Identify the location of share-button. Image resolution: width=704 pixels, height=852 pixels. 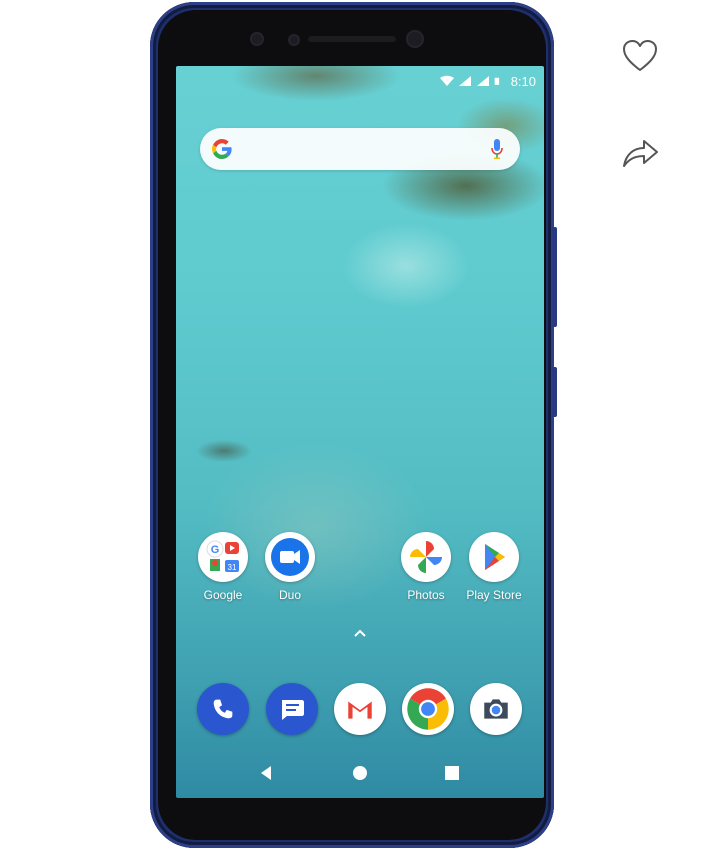
(640, 152).